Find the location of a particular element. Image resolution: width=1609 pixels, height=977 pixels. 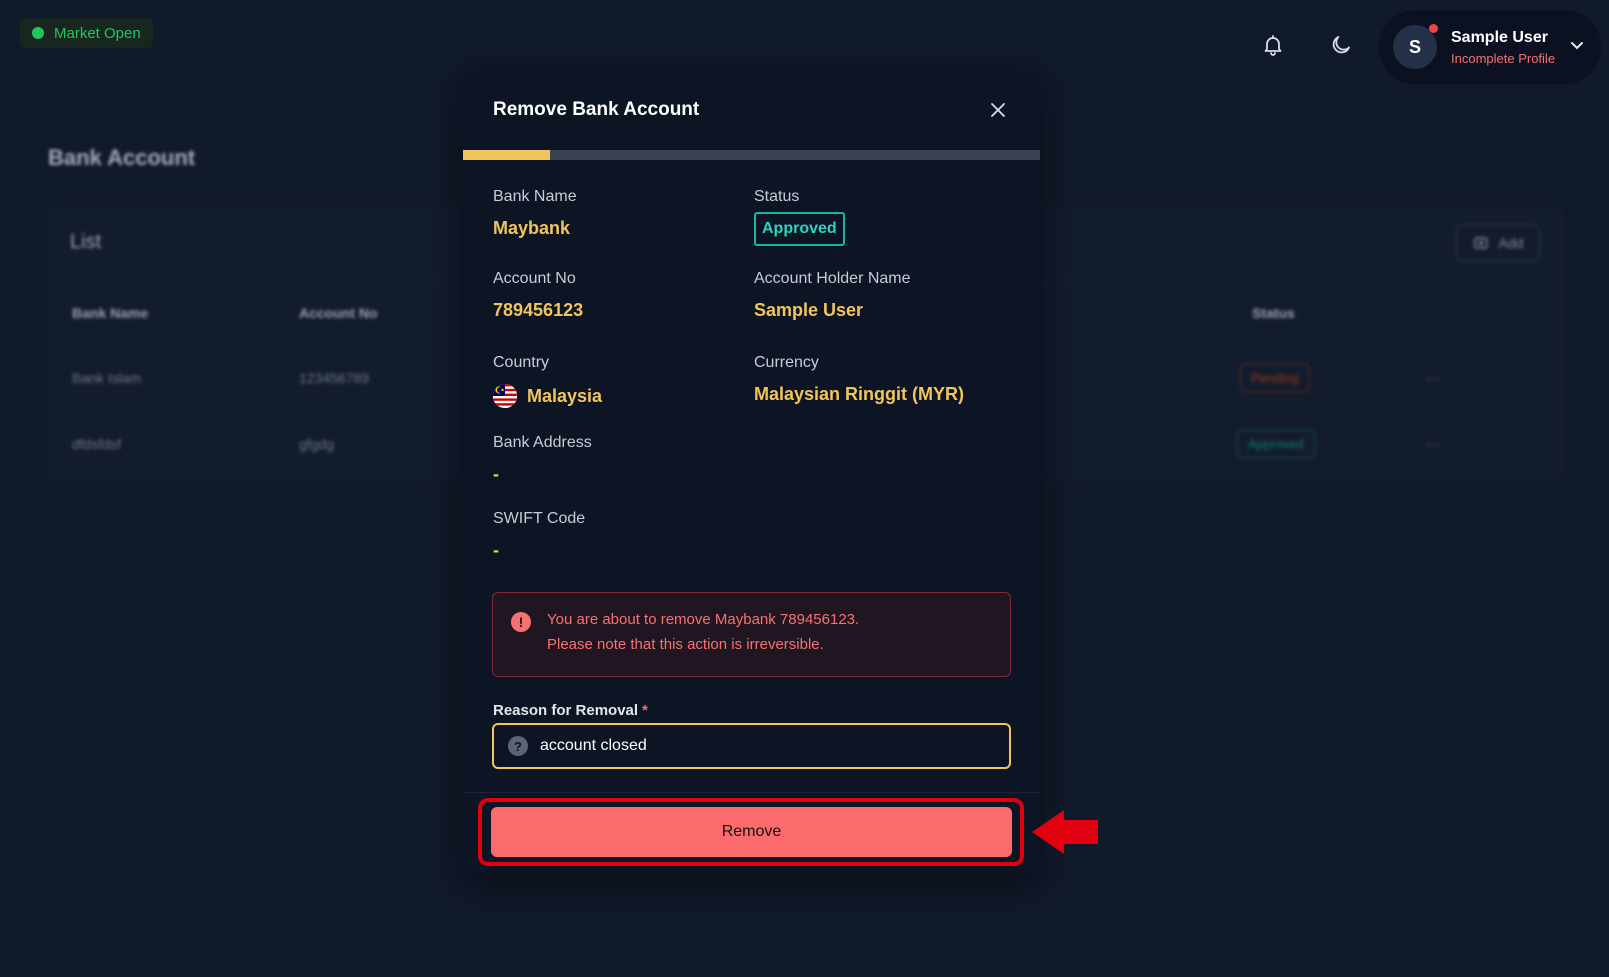

account-no-label: Account No is located at coordinates (534, 278).